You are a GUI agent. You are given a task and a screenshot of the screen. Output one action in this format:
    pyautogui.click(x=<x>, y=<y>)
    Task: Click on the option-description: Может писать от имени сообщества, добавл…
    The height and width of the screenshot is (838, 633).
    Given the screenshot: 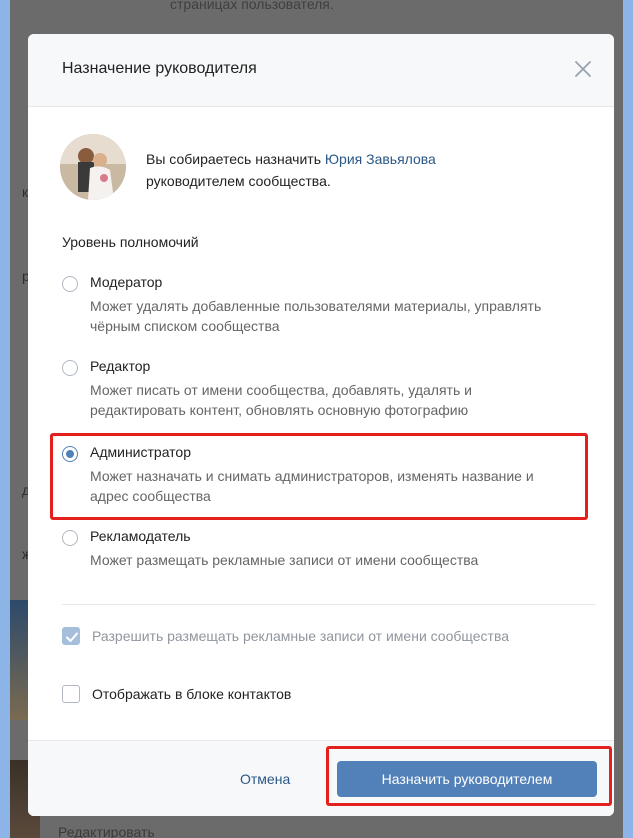 What is the action you would take?
    pyautogui.click(x=281, y=400)
    